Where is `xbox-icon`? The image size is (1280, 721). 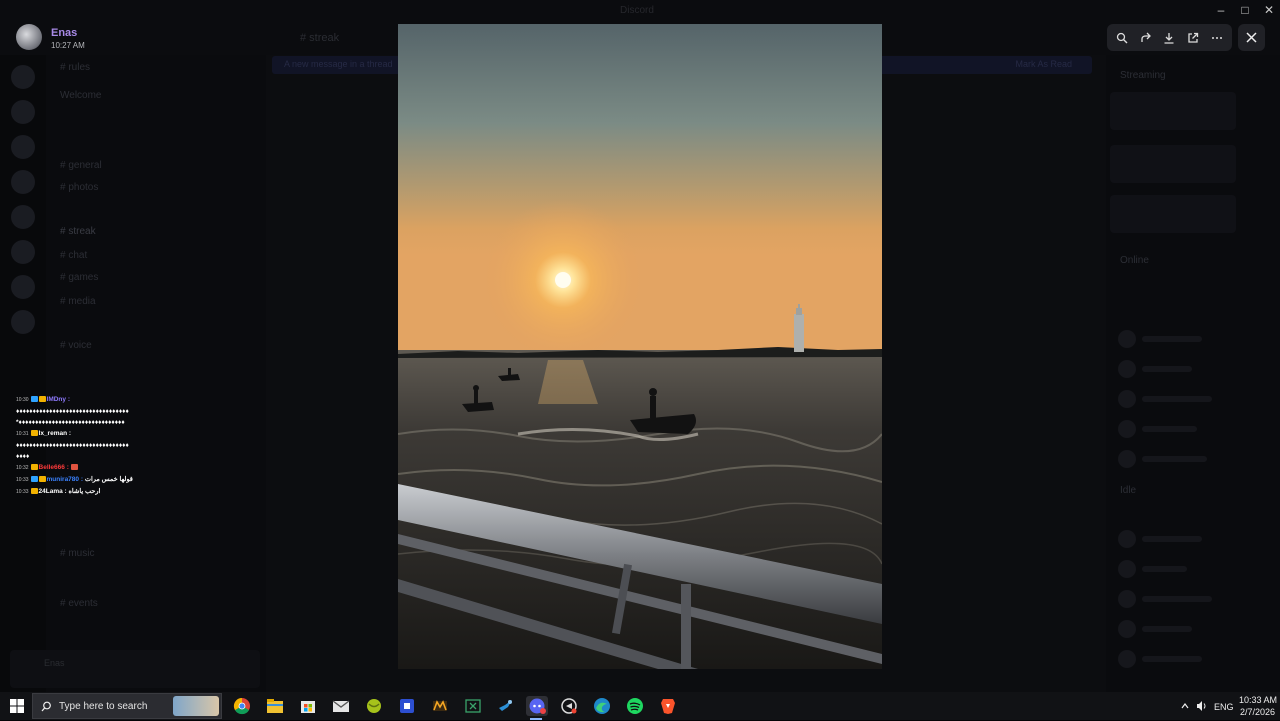 xbox-icon is located at coordinates (473, 706).